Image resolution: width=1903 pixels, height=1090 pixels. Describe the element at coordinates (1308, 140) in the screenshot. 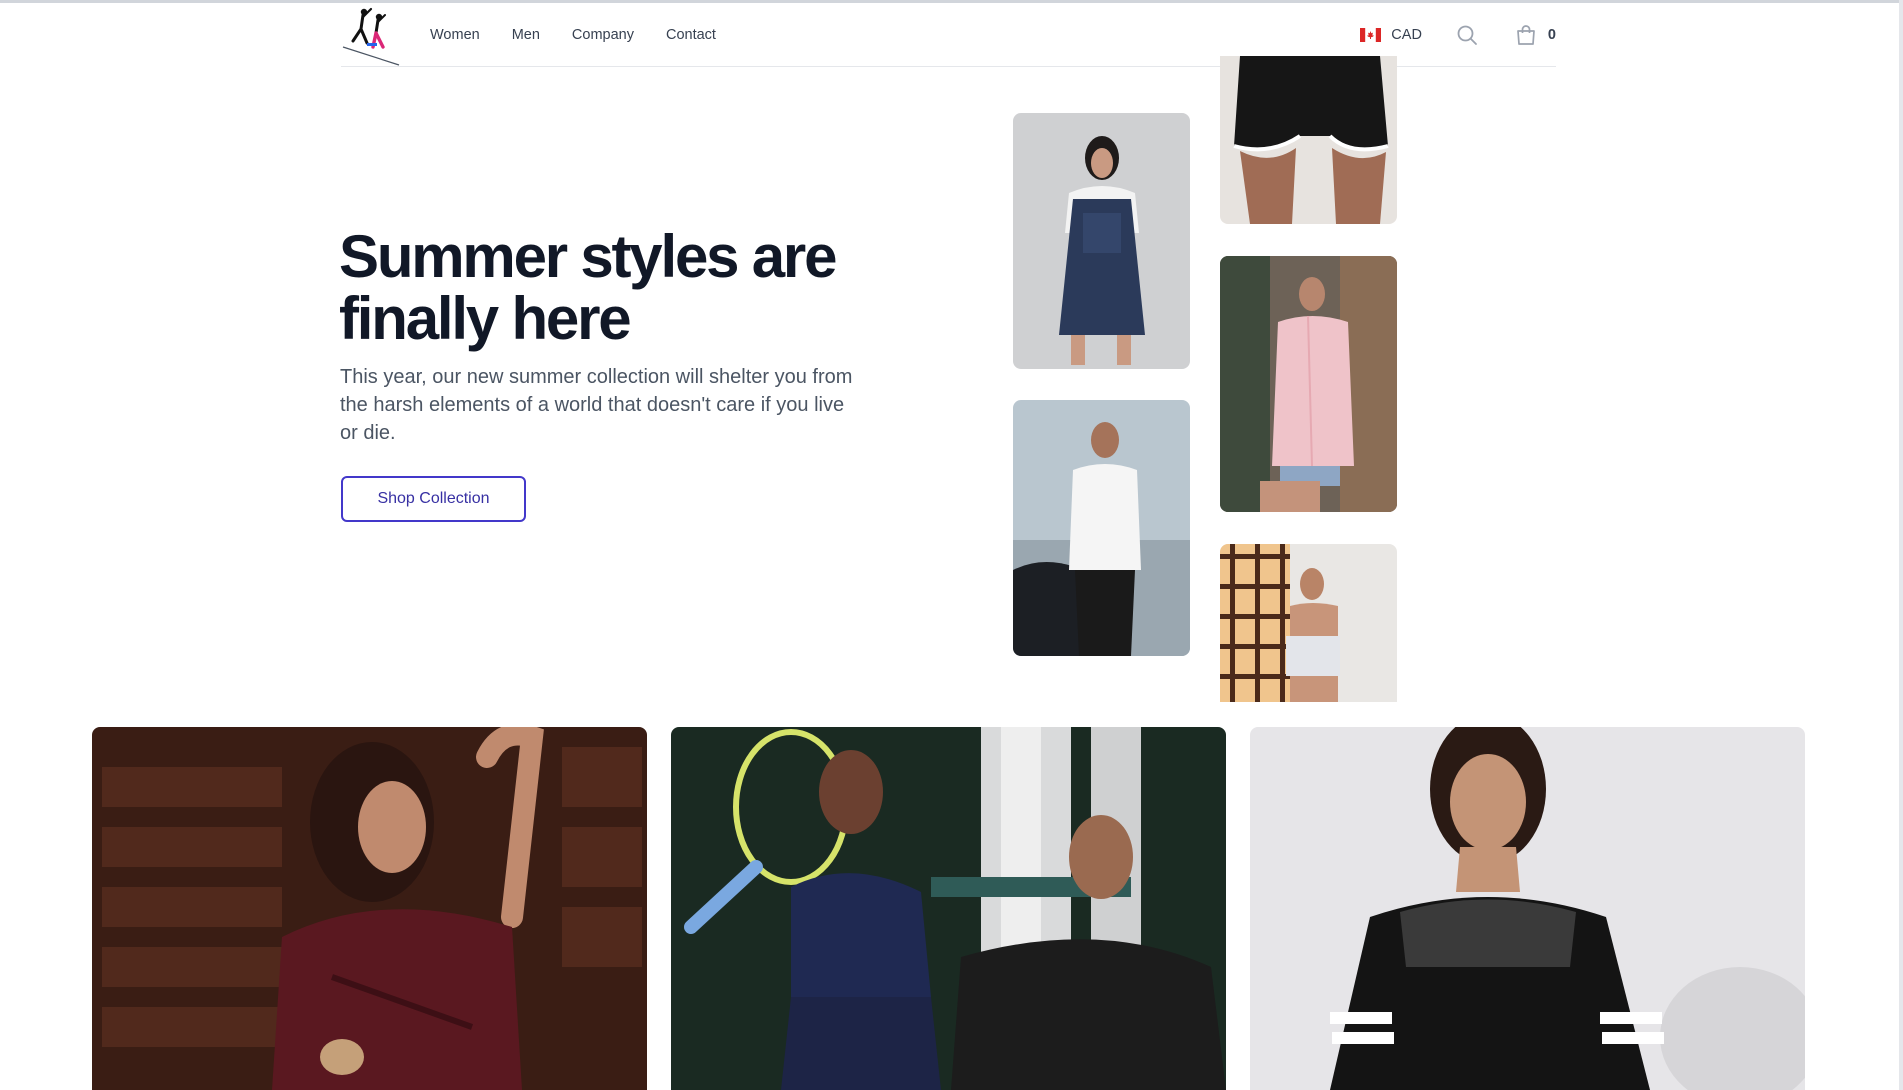

I see `product-image-shorts` at that location.